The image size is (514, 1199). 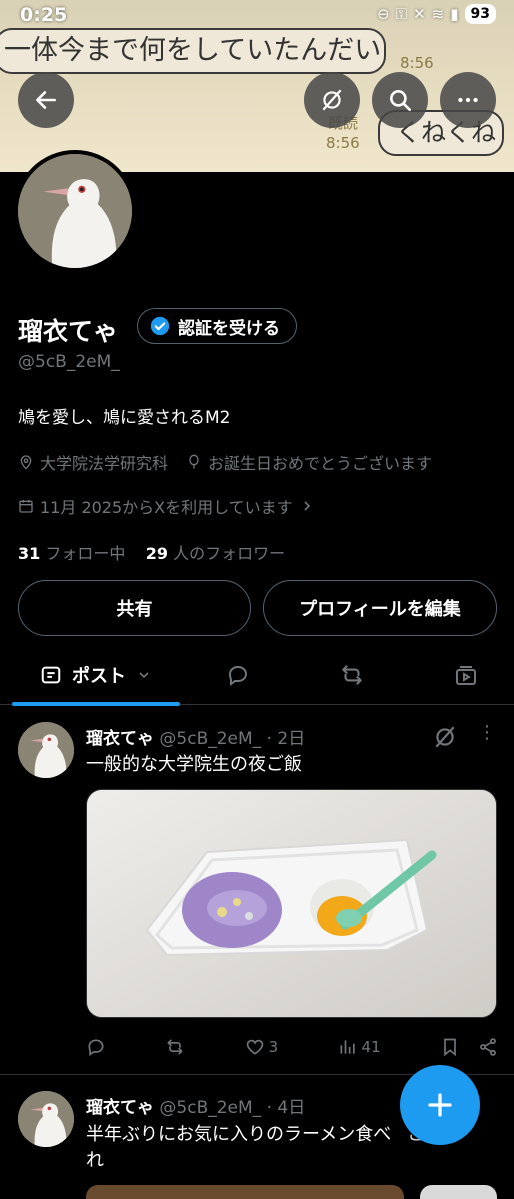 What do you see at coordinates (292, 1047) in the screenshot?
I see `post-actions: 3 41` at bounding box center [292, 1047].